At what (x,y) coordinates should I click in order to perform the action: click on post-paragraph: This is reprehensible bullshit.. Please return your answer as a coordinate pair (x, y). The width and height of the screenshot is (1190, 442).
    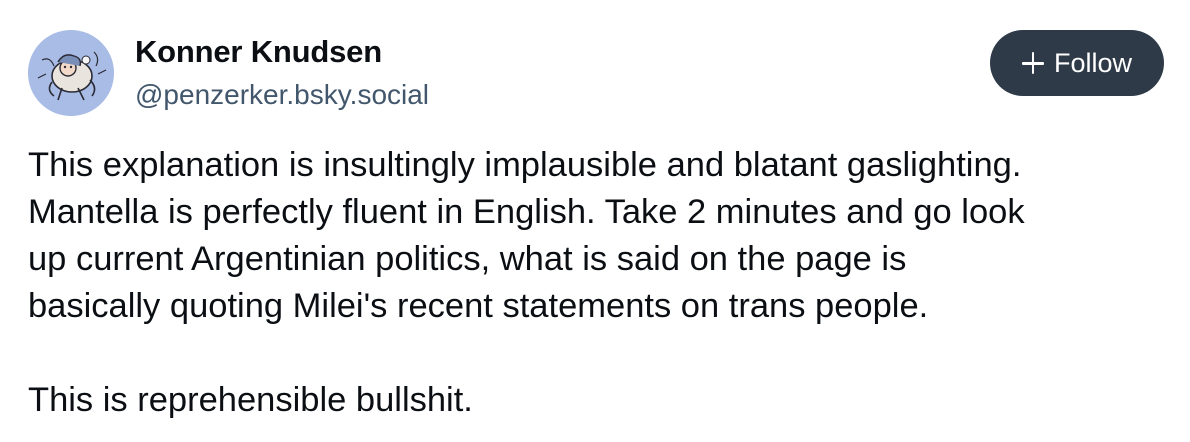
    Looking at the image, I should click on (250, 400).